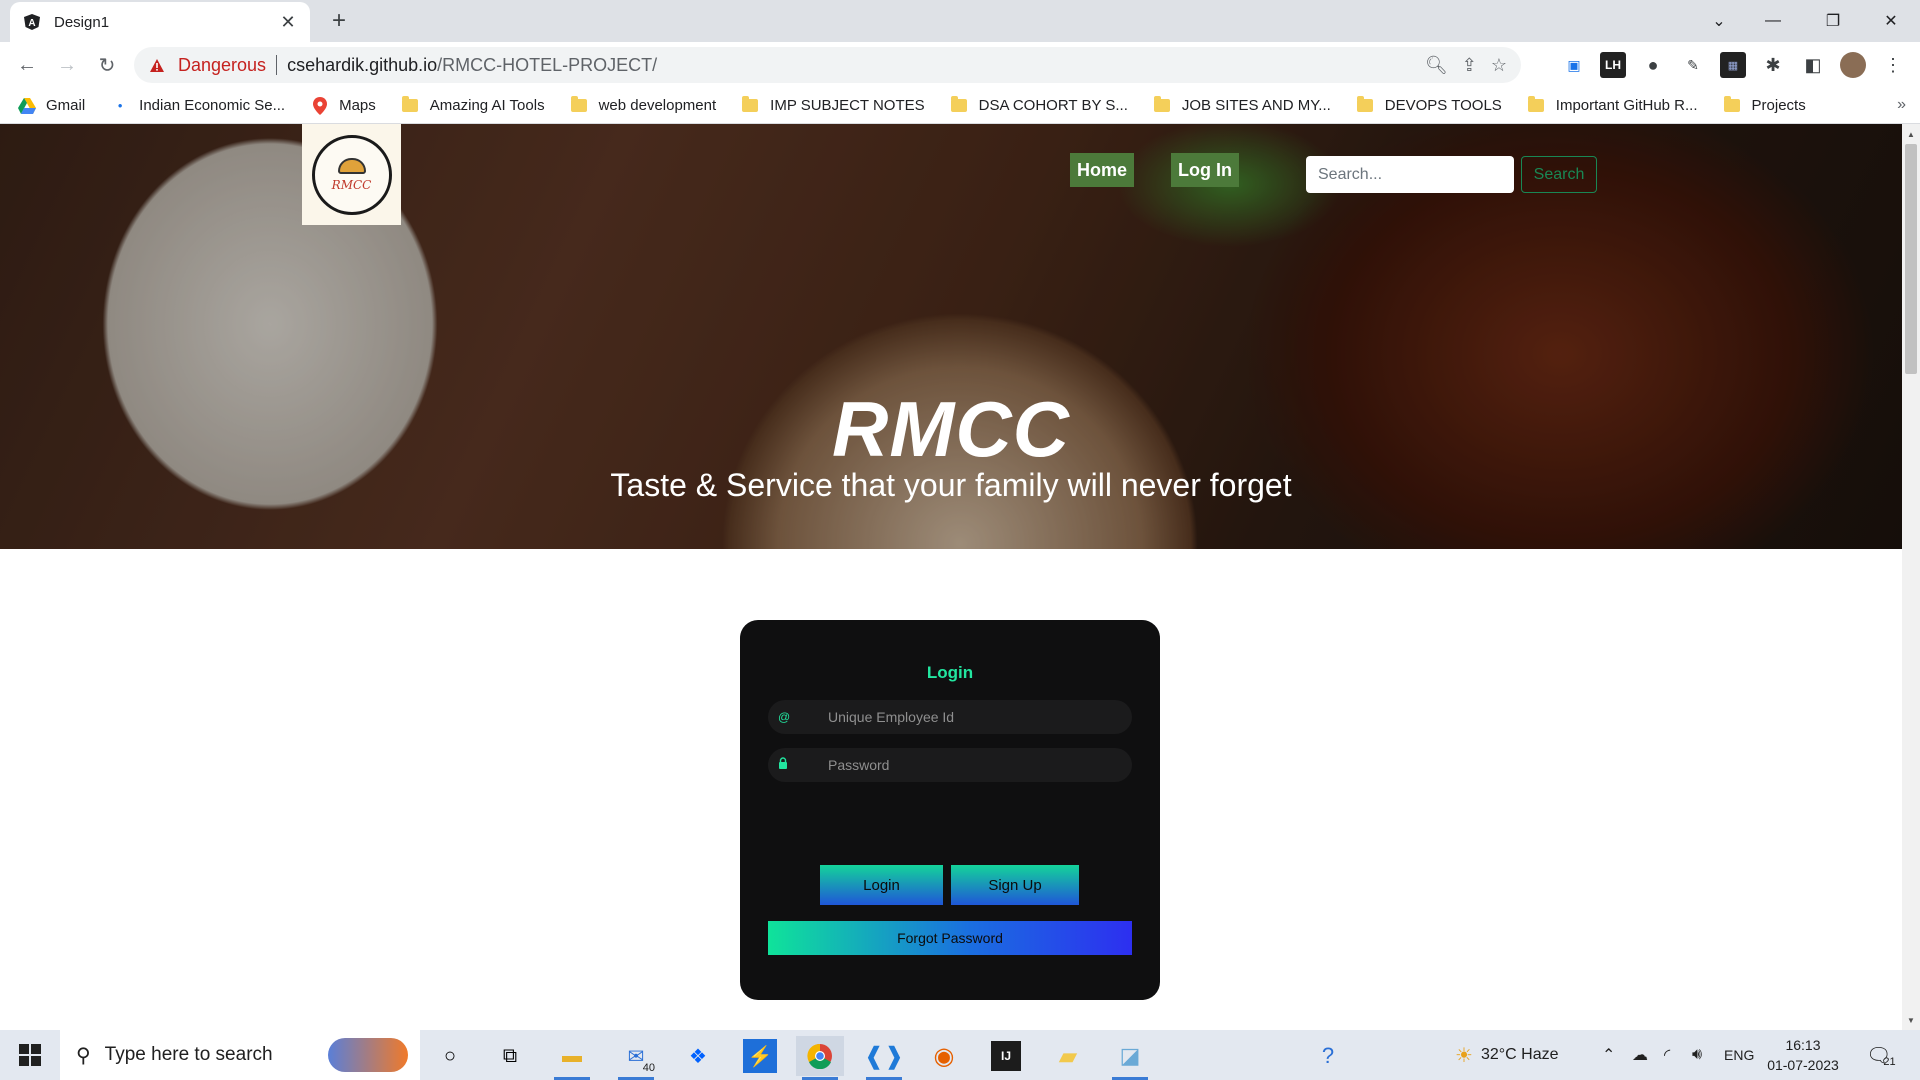 The width and height of the screenshot is (1920, 1080). I want to click on minimize-icon: —, so click(1773, 21).